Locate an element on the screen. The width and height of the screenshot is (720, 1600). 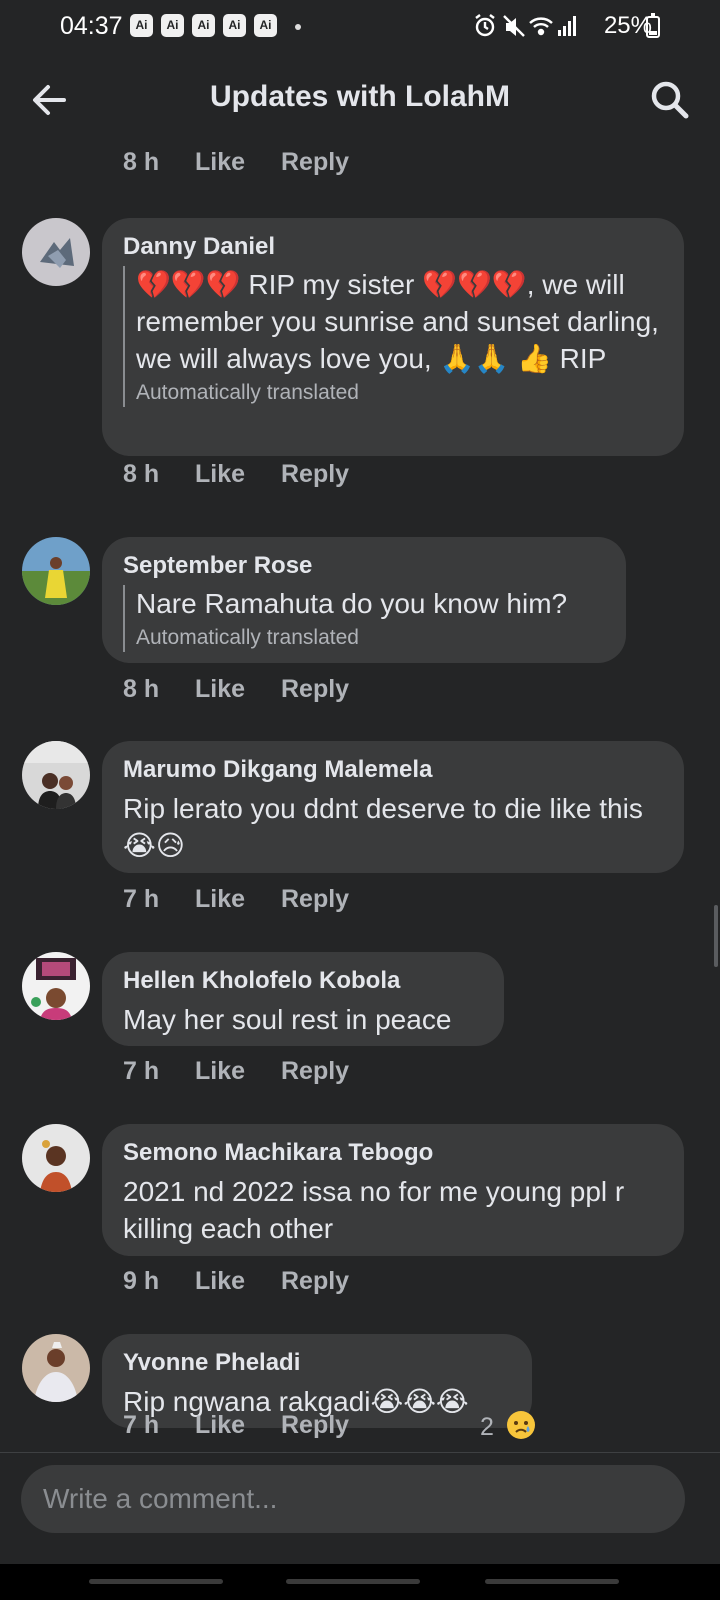
reaction-count: 2 is located at coordinates (487, 1427).